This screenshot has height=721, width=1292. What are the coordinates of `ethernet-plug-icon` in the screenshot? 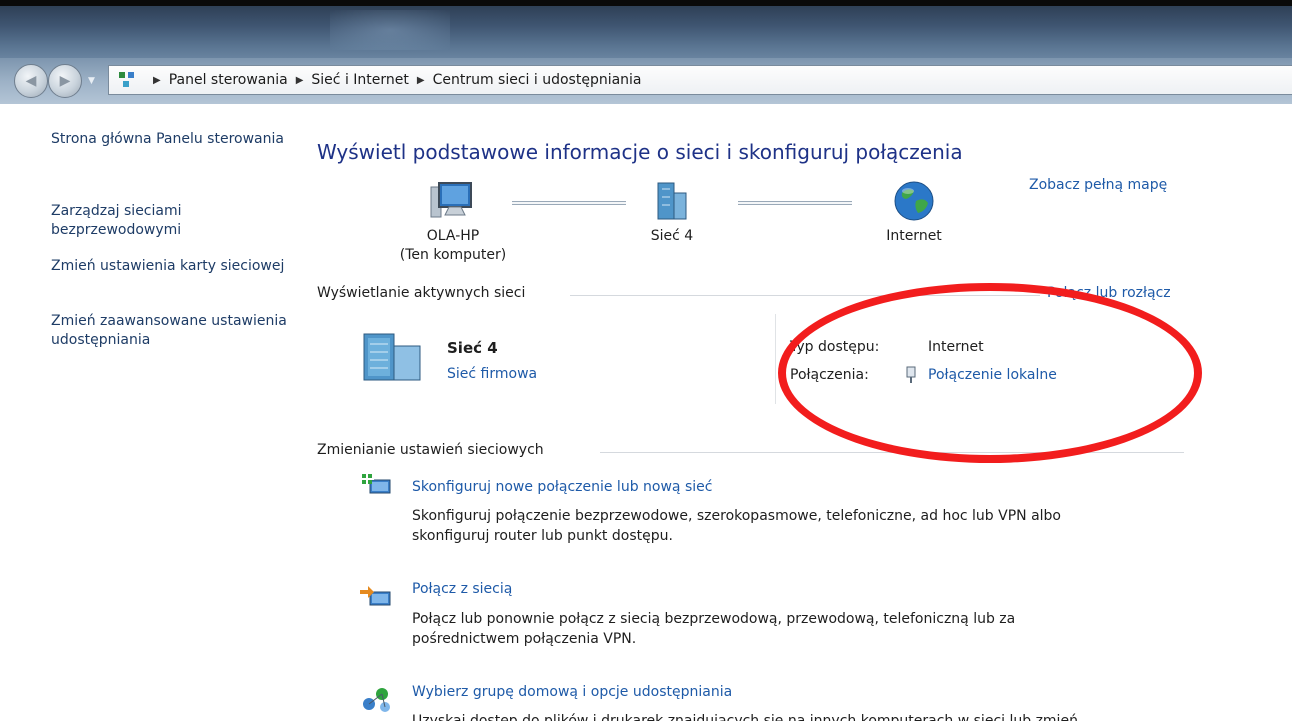 It's located at (911, 374).